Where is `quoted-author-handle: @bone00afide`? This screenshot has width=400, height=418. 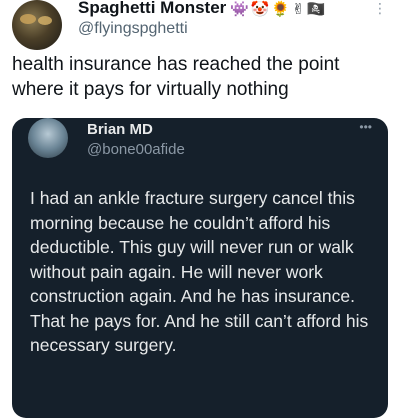 quoted-author-handle: @bone00afide is located at coordinates (136, 149).